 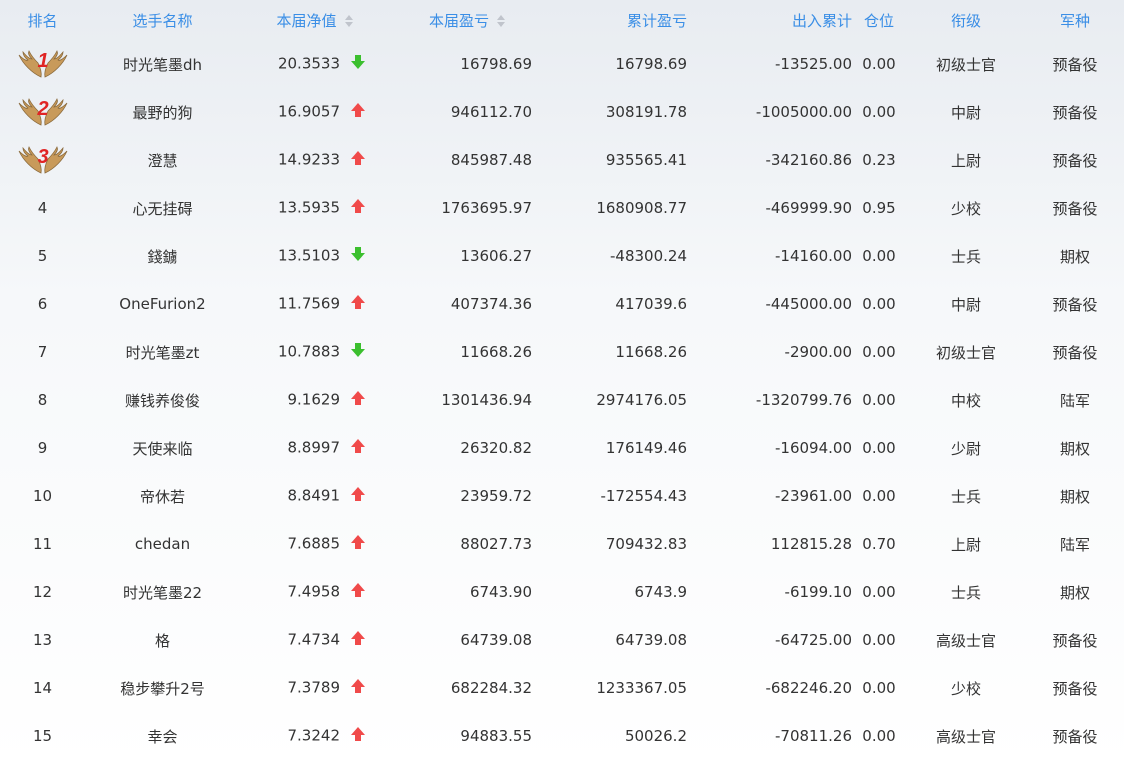 What do you see at coordinates (162, 112) in the screenshot?
I see `player-name: 最野的狗` at bounding box center [162, 112].